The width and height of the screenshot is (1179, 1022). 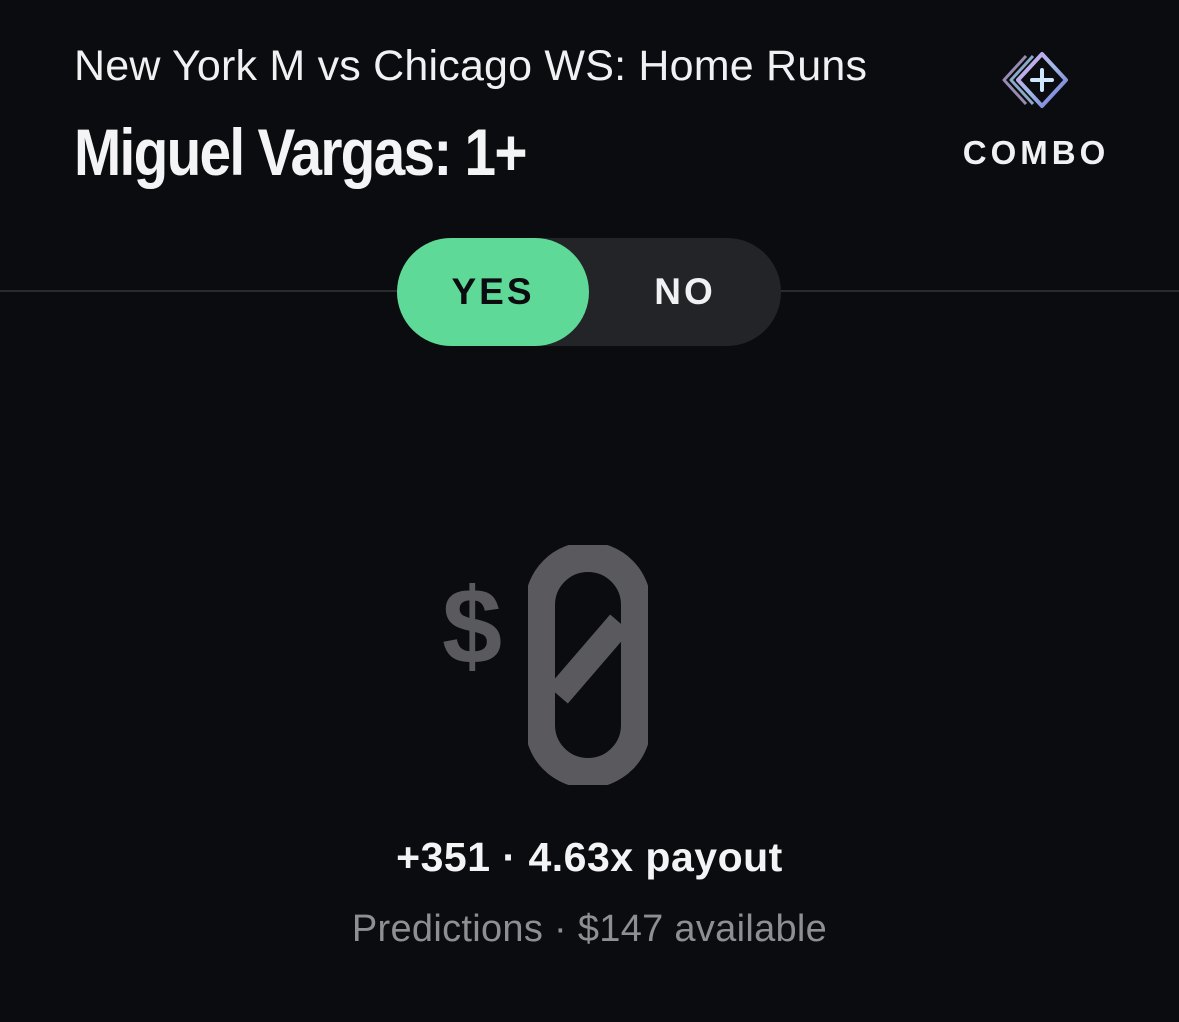 What do you see at coordinates (471, 66) in the screenshot?
I see `market-title: New York M vs Chicago WS: Home Runs` at bounding box center [471, 66].